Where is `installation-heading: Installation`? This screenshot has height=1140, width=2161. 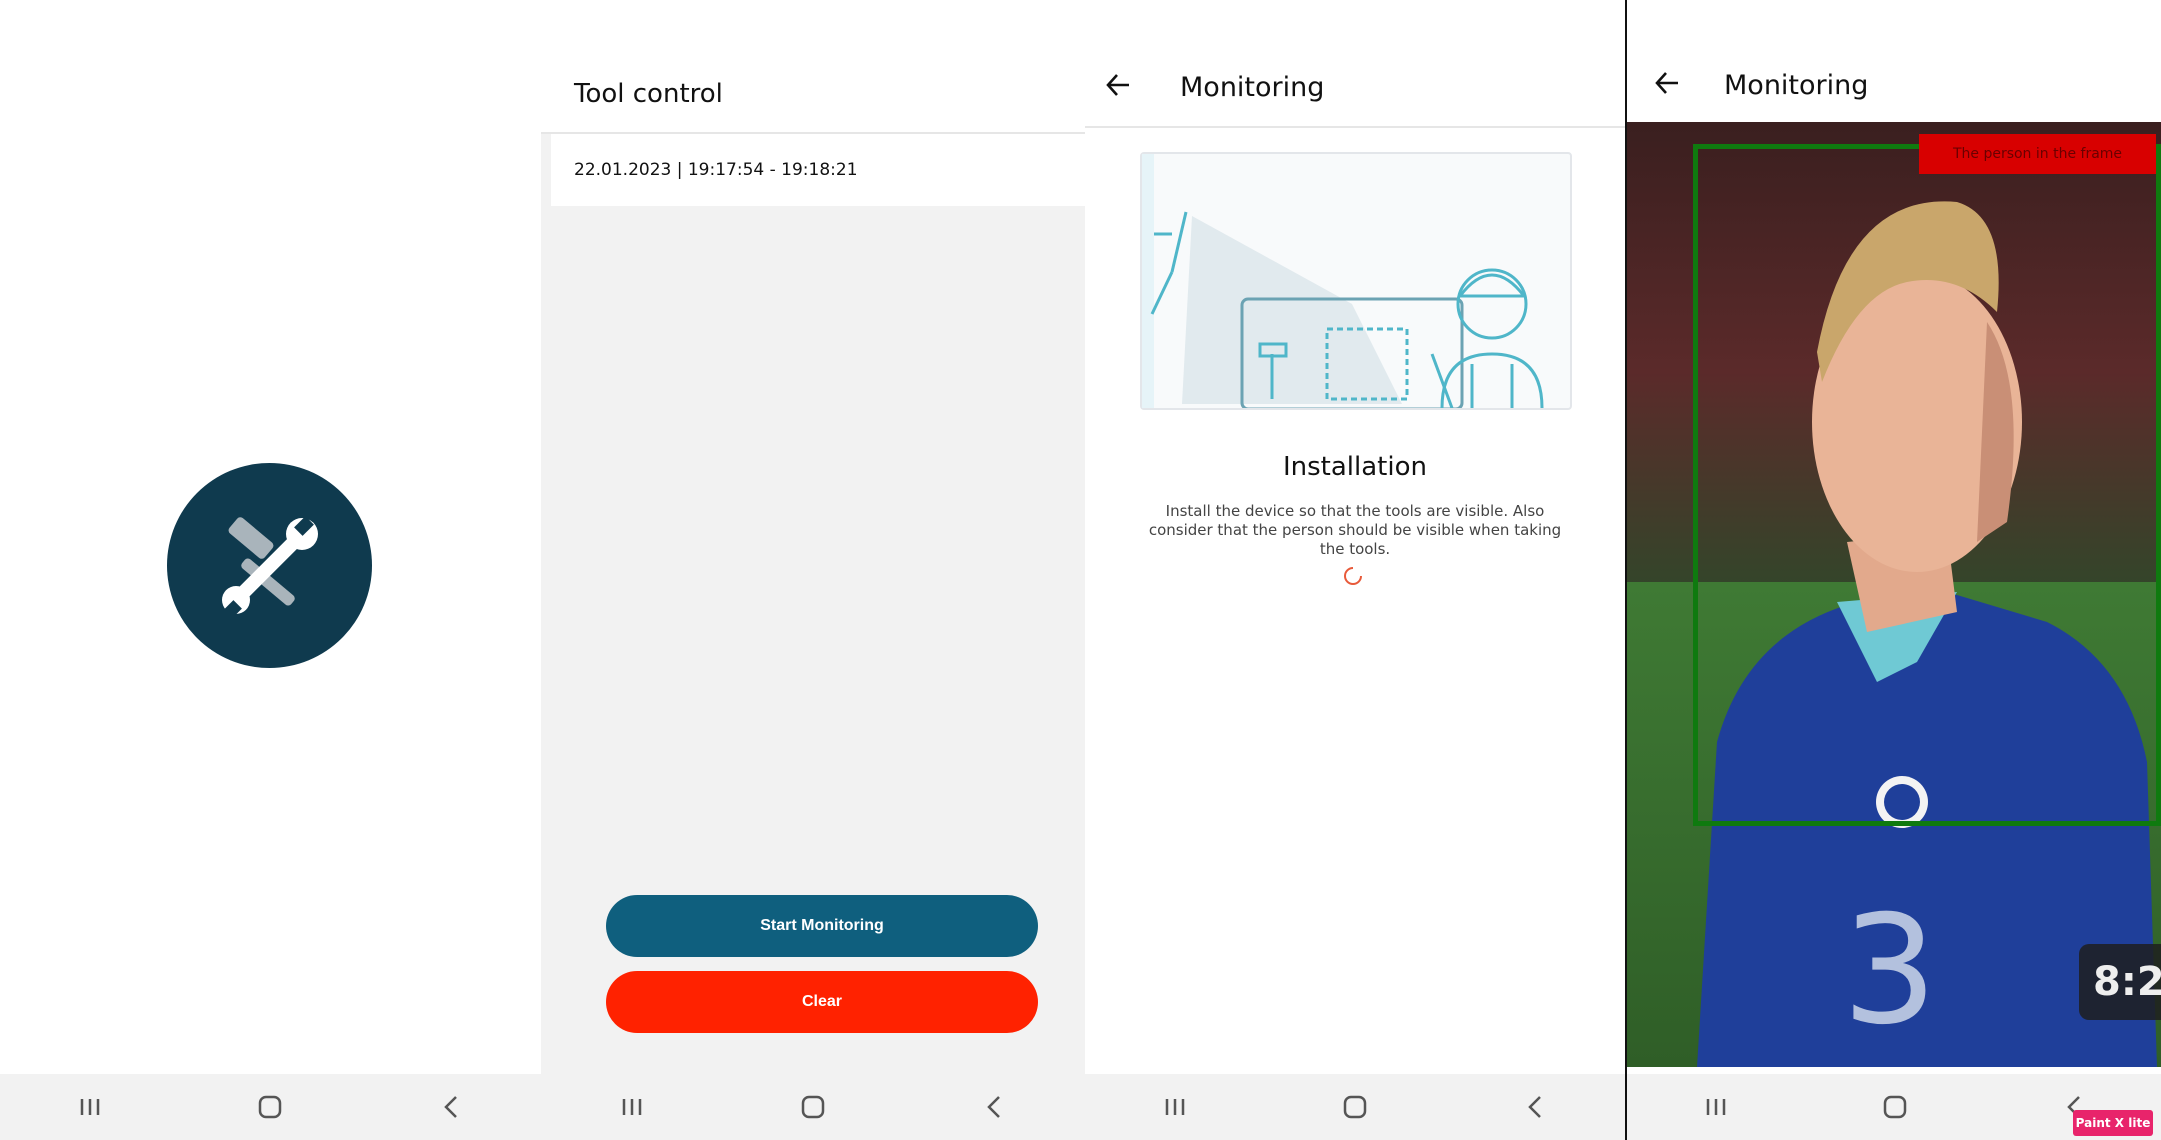
installation-heading: Installation is located at coordinates (1354, 467).